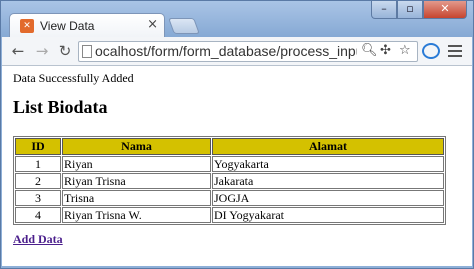 The image size is (474, 269). Describe the element at coordinates (60, 107) in the screenshot. I see `page-title: List Biodata` at that location.